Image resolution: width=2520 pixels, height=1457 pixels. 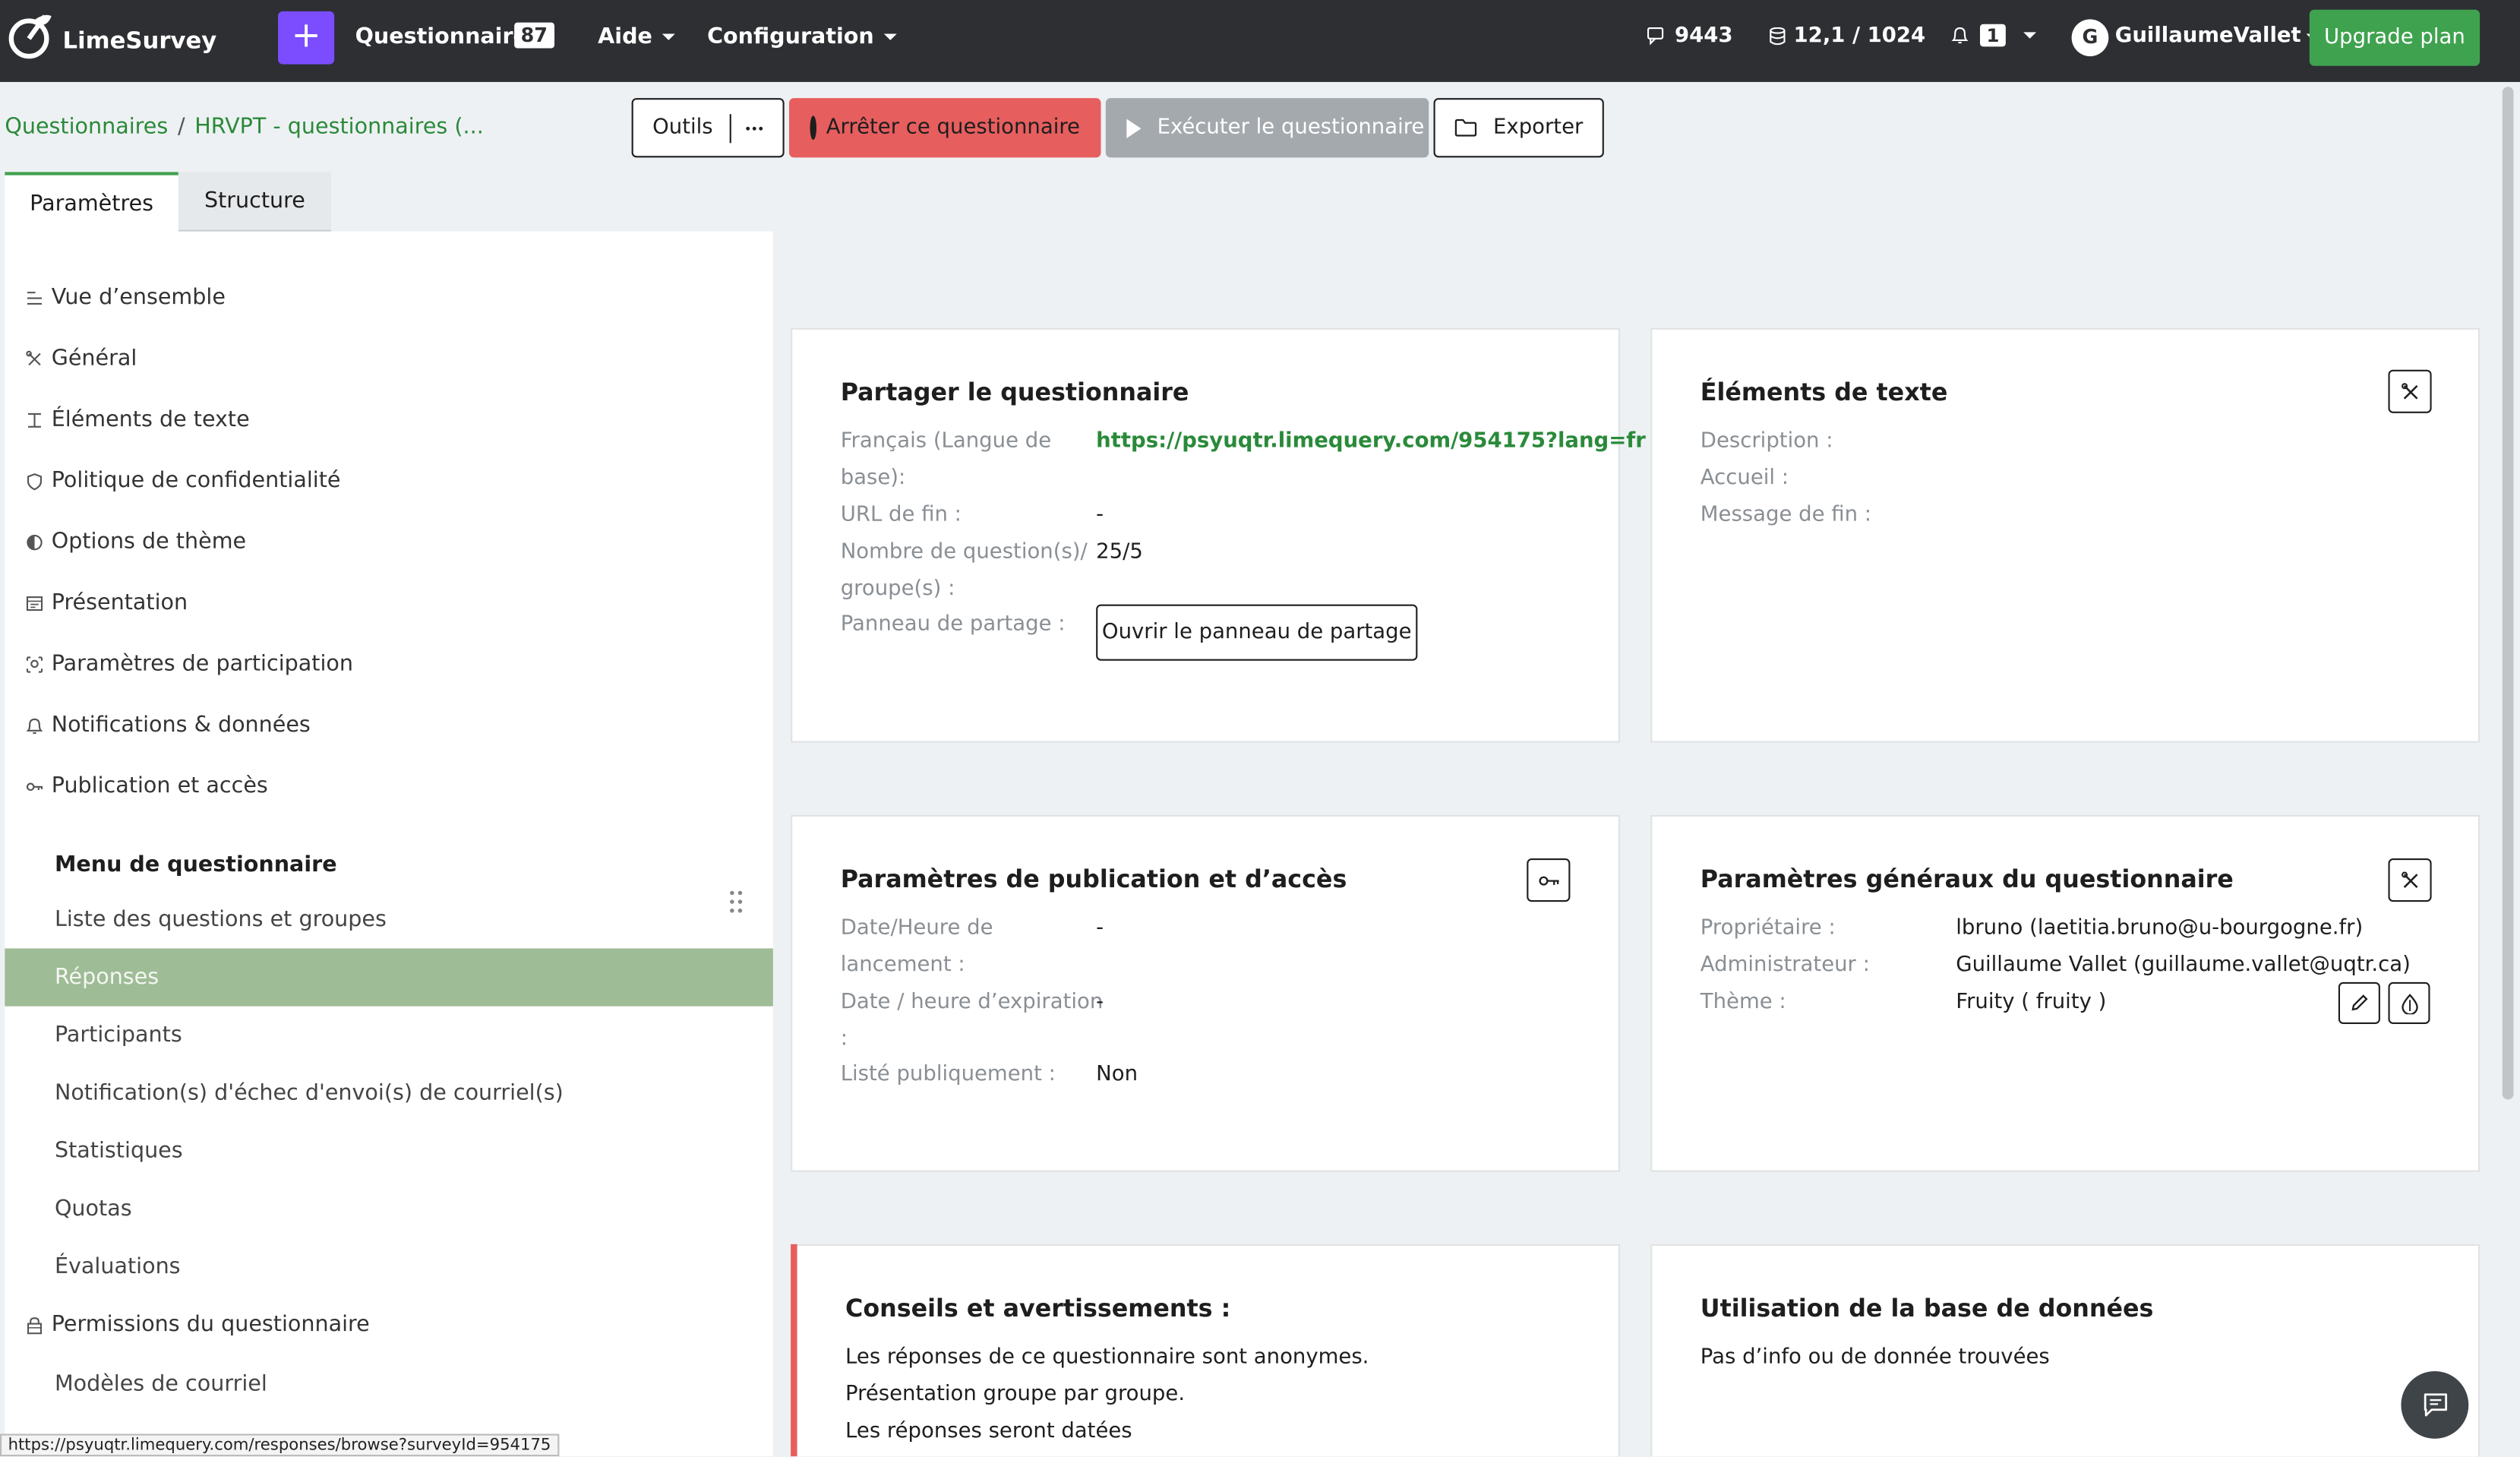 I want to click on text-icon, so click(x=34, y=419).